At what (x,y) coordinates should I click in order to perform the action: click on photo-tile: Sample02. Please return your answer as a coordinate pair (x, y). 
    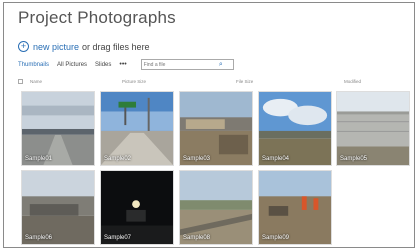
    Looking at the image, I should click on (137, 128).